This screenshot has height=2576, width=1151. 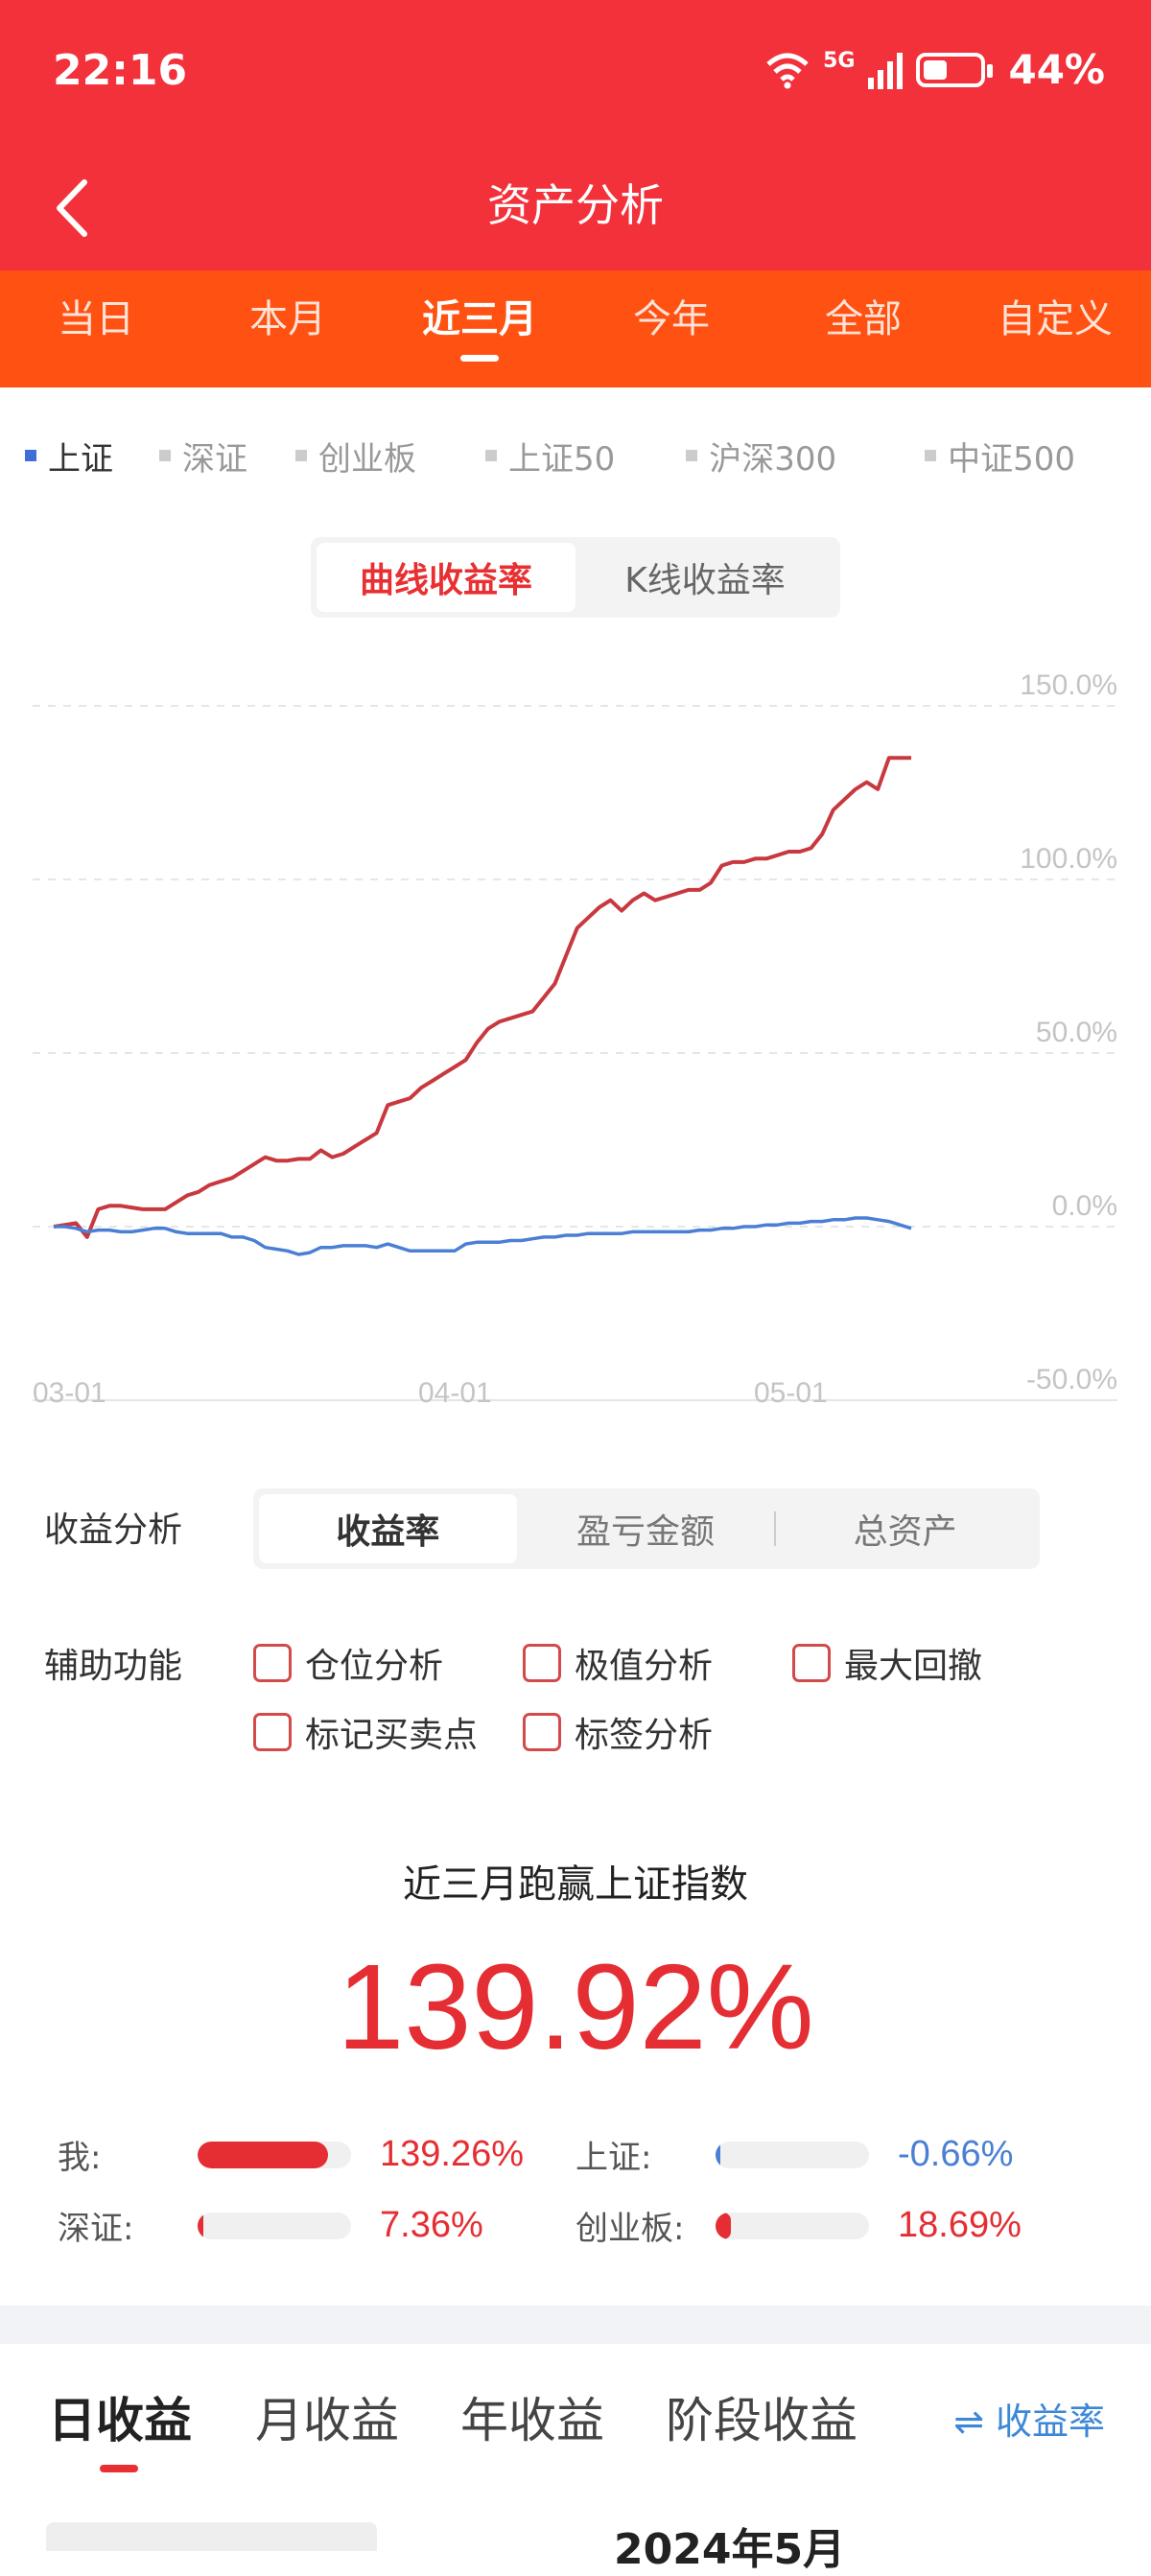 I want to click on index-label: 上证50, so click(x=562, y=459).